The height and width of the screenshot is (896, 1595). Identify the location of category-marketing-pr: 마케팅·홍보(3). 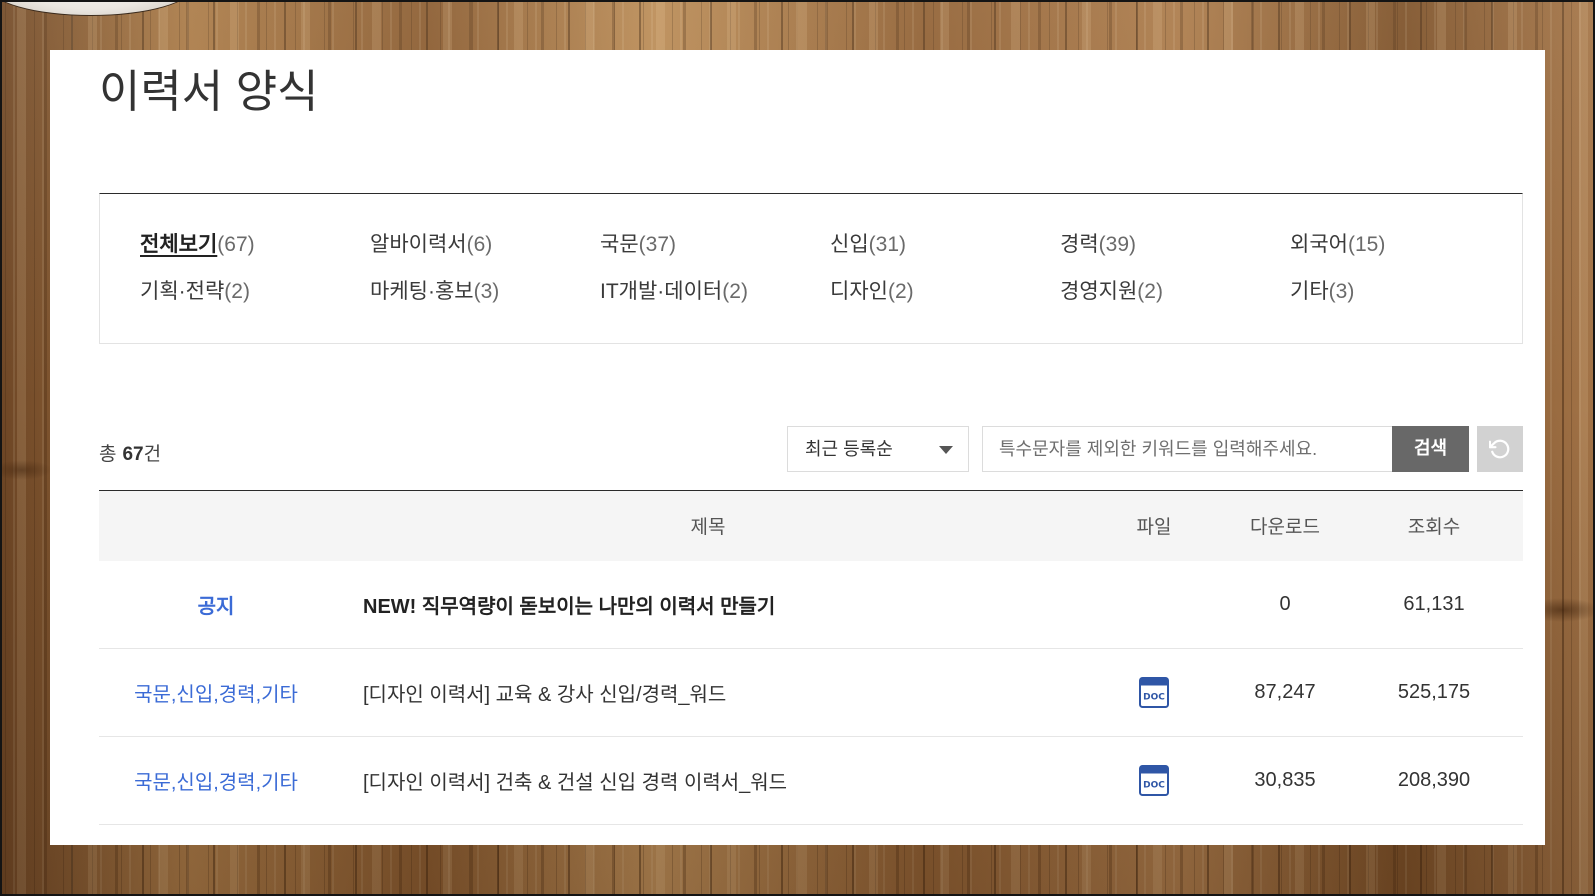
(485, 292).